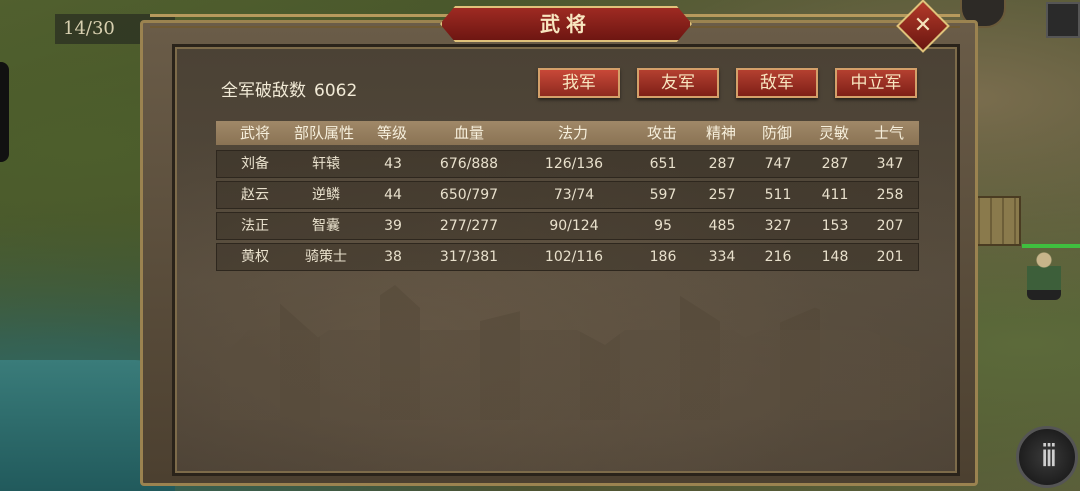 The width and height of the screenshot is (1080, 491). What do you see at coordinates (393, 164) in the screenshot?
I see `cell-level: 43` at bounding box center [393, 164].